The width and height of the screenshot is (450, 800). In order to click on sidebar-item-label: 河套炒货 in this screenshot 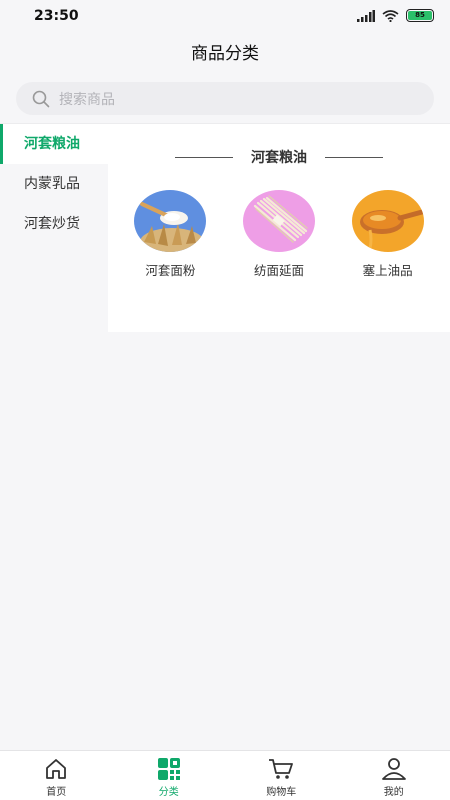, I will do `click(52, 224)`.